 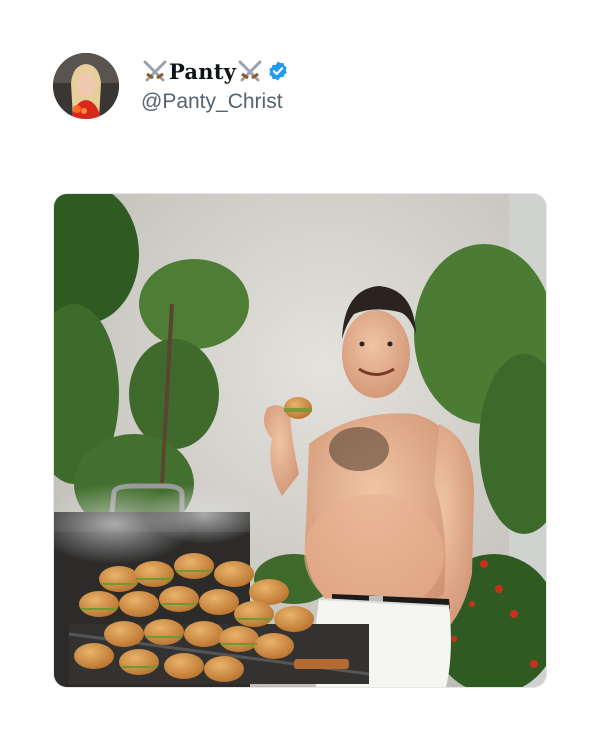 What do you see at coordinates (86, 86) in the screenshot?
I see `avatar` at bounding box center [86, 86].